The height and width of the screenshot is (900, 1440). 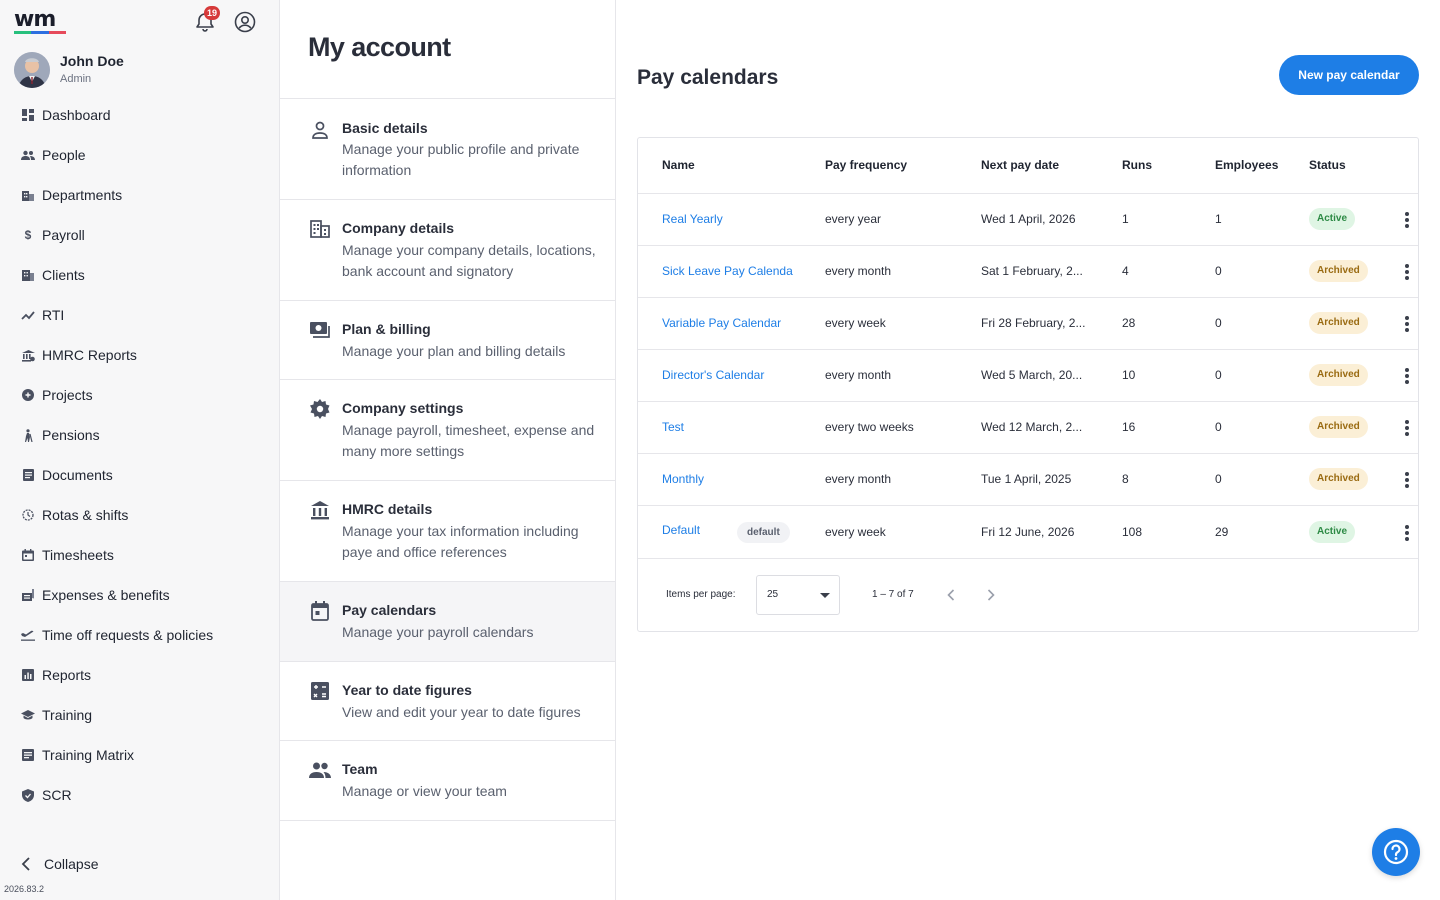 I want to click on employees-count: 1, so click(x=1218, y=219).